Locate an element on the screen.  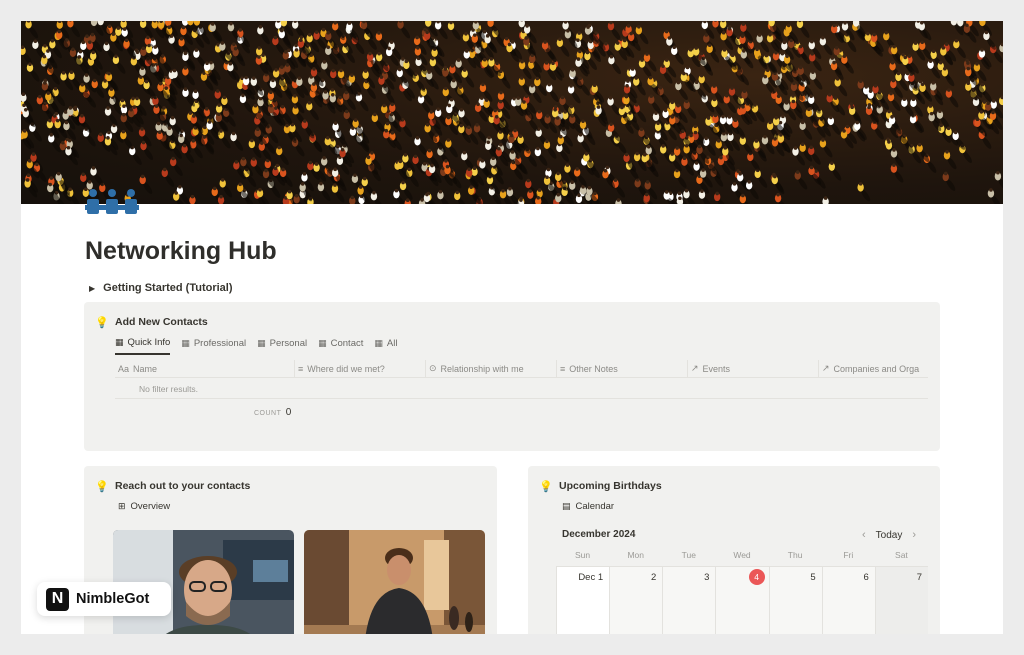
calendar-nav: ‹ Today › is located at coordinates (889, 535).